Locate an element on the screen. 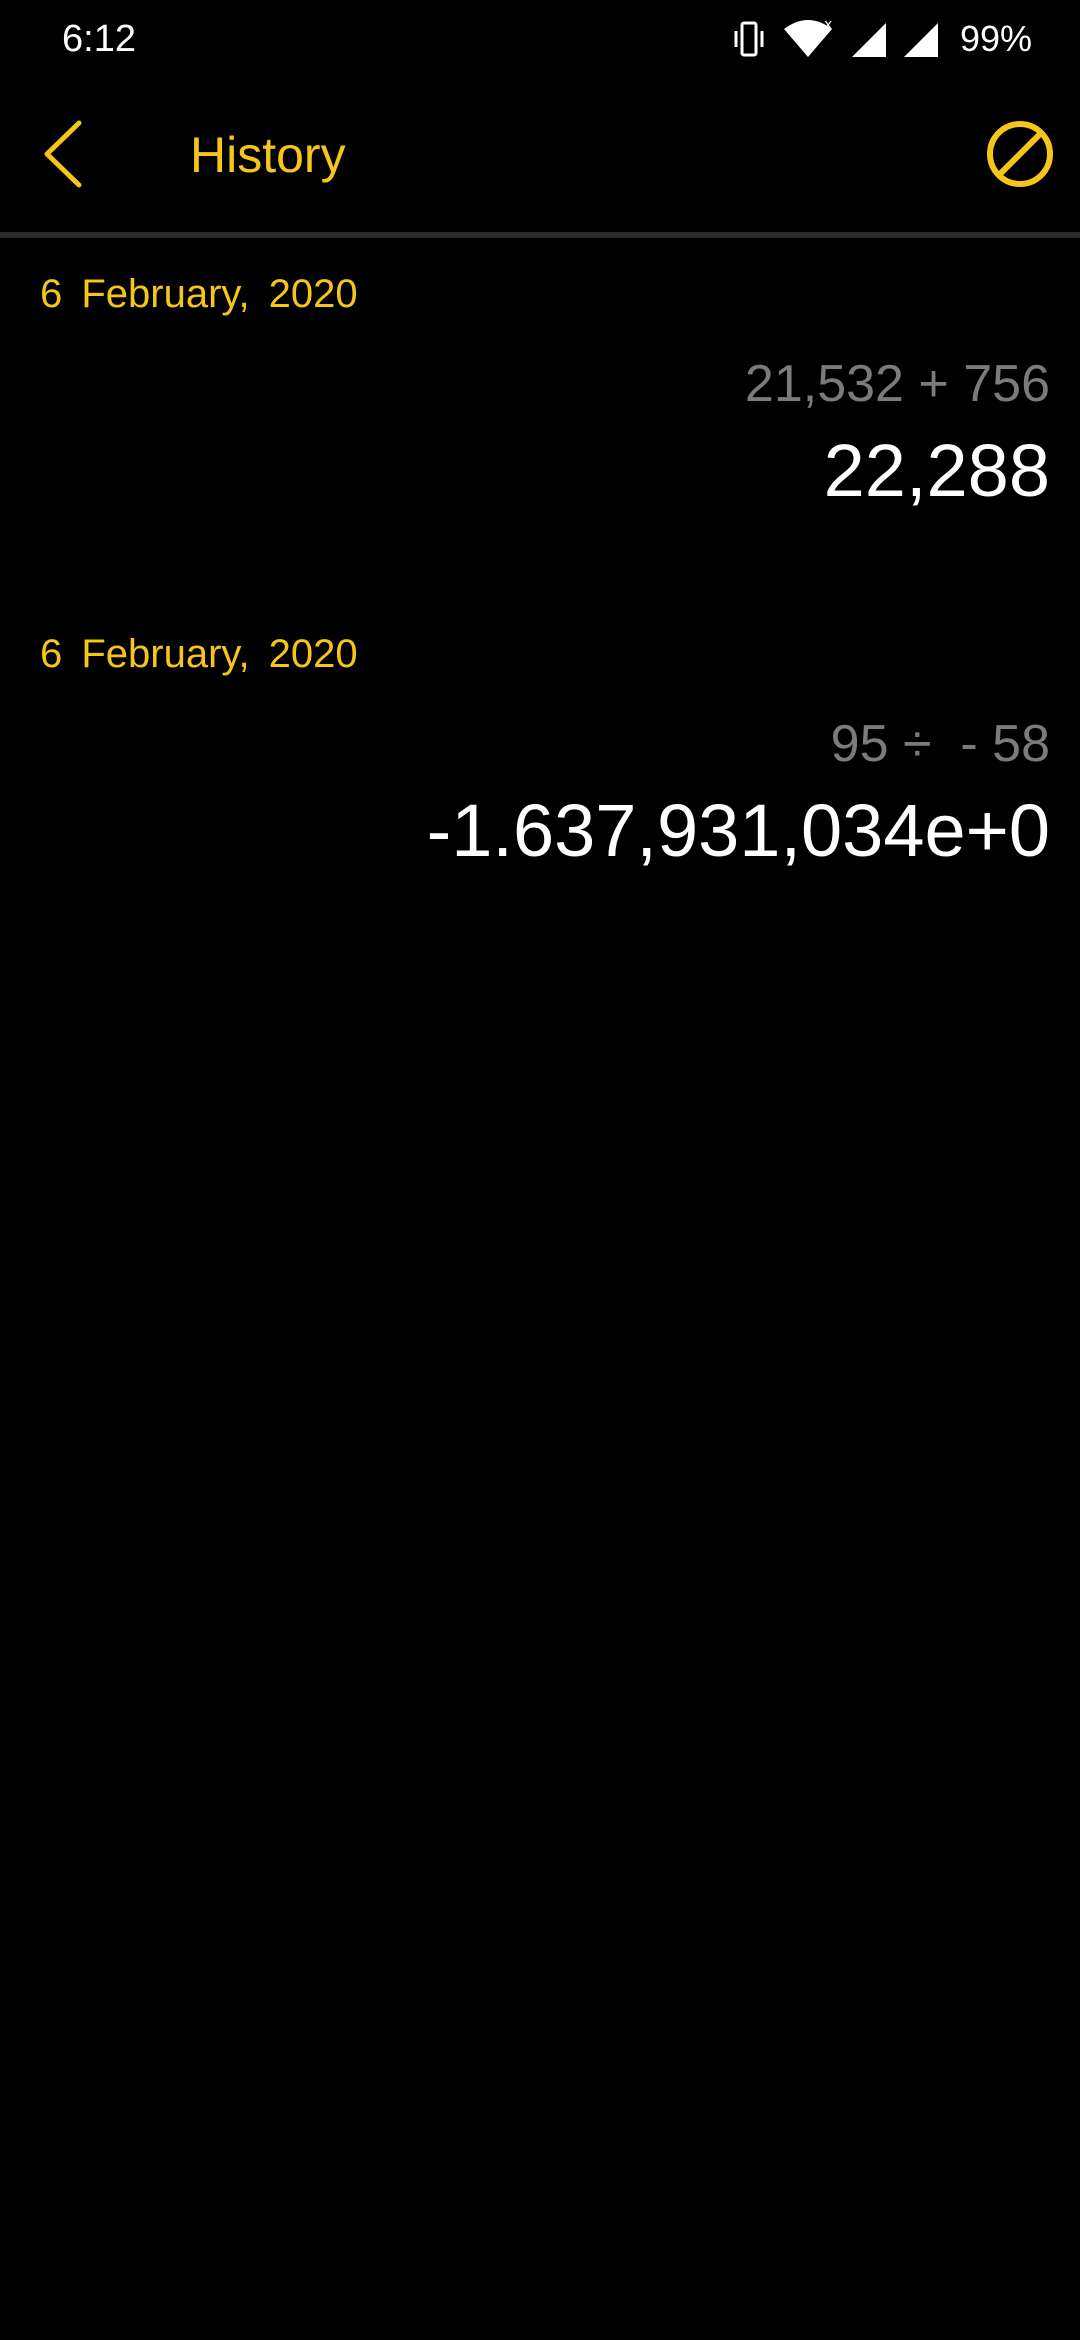  entry-expression: 95 ÷ - 58 is located at coordinates (940, 744).